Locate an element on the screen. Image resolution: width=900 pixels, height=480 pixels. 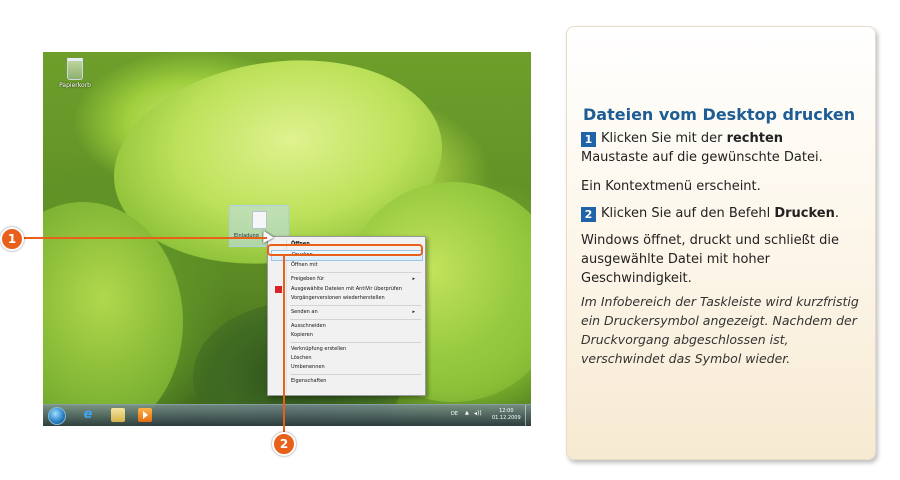
explorer-folder-icon is located at coordinates (118, 415).